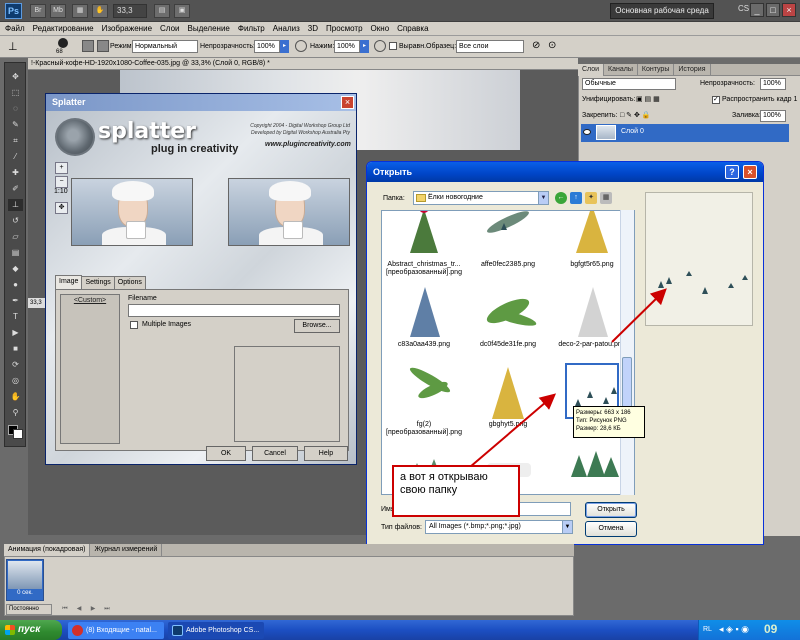  Describe the element at coordinates (80, 11) in the screenshot. I see `view-extras-icon: ▦` at that location.